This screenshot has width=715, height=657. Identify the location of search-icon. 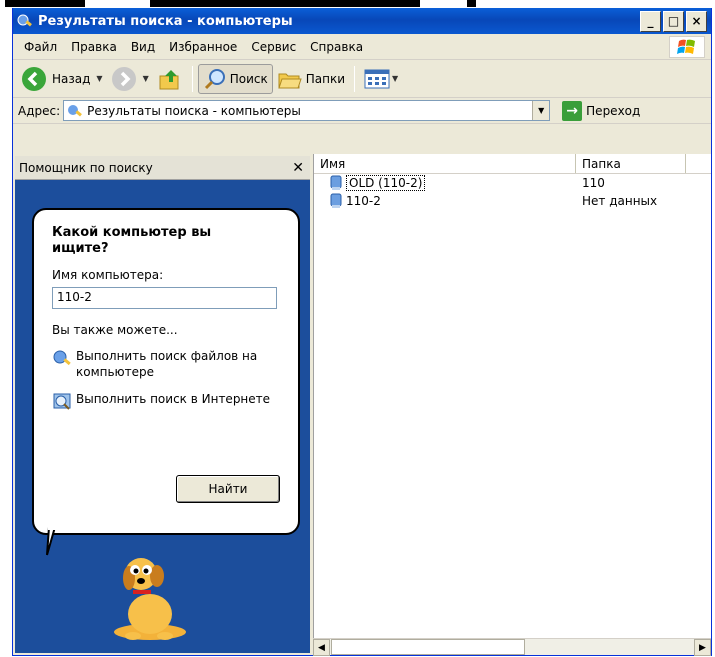
(214, 78).